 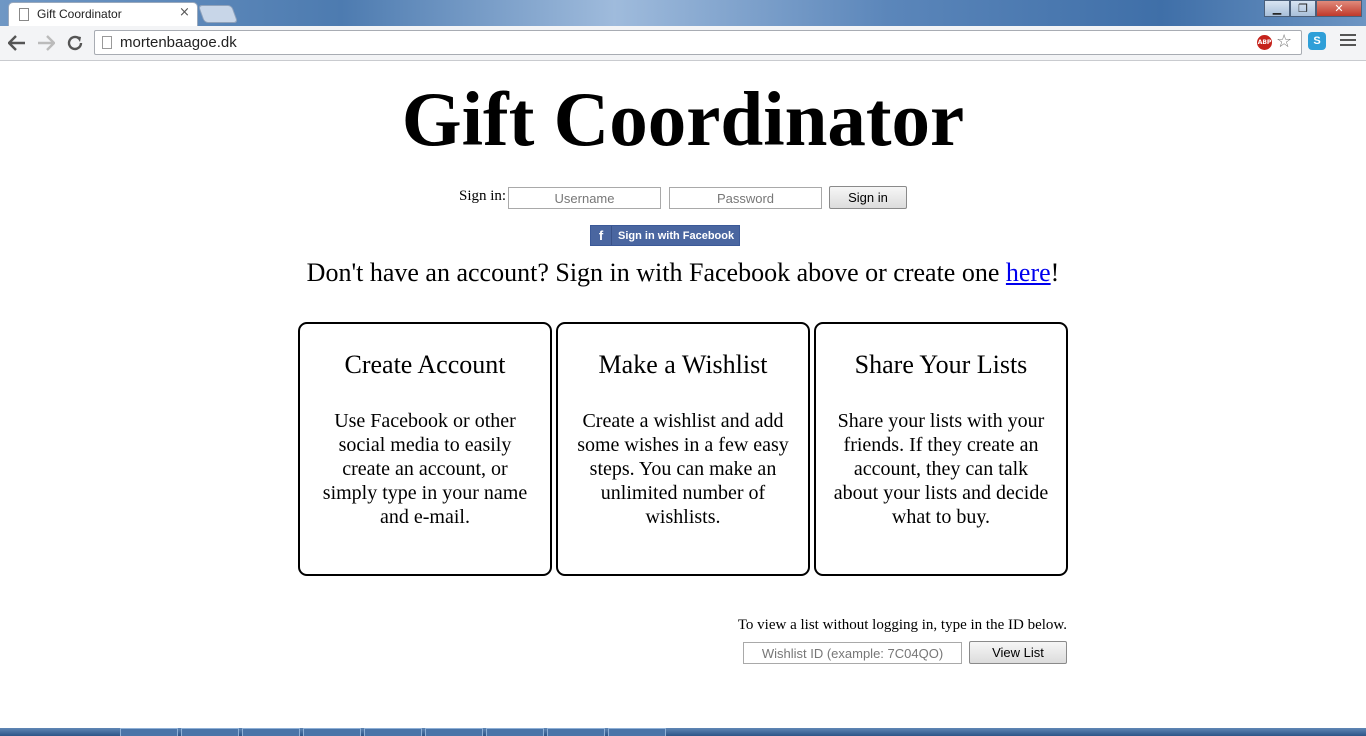 I want to click on facebook-signin-button: f Sign in with Facebook, so click(x=665, y=235).